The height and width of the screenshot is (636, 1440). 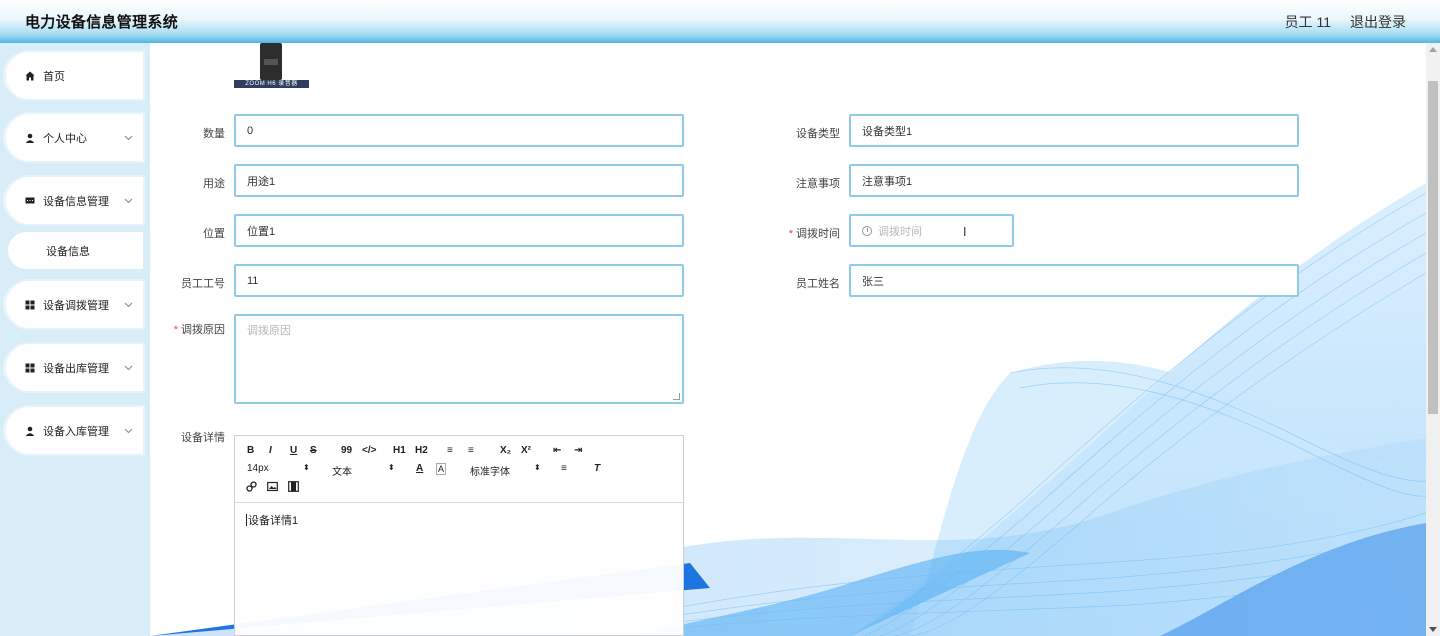 What do you see at coordinates (346, 450) in the screenshot?
I see `blockquote-button: 99` at bounding box center [346, 450].